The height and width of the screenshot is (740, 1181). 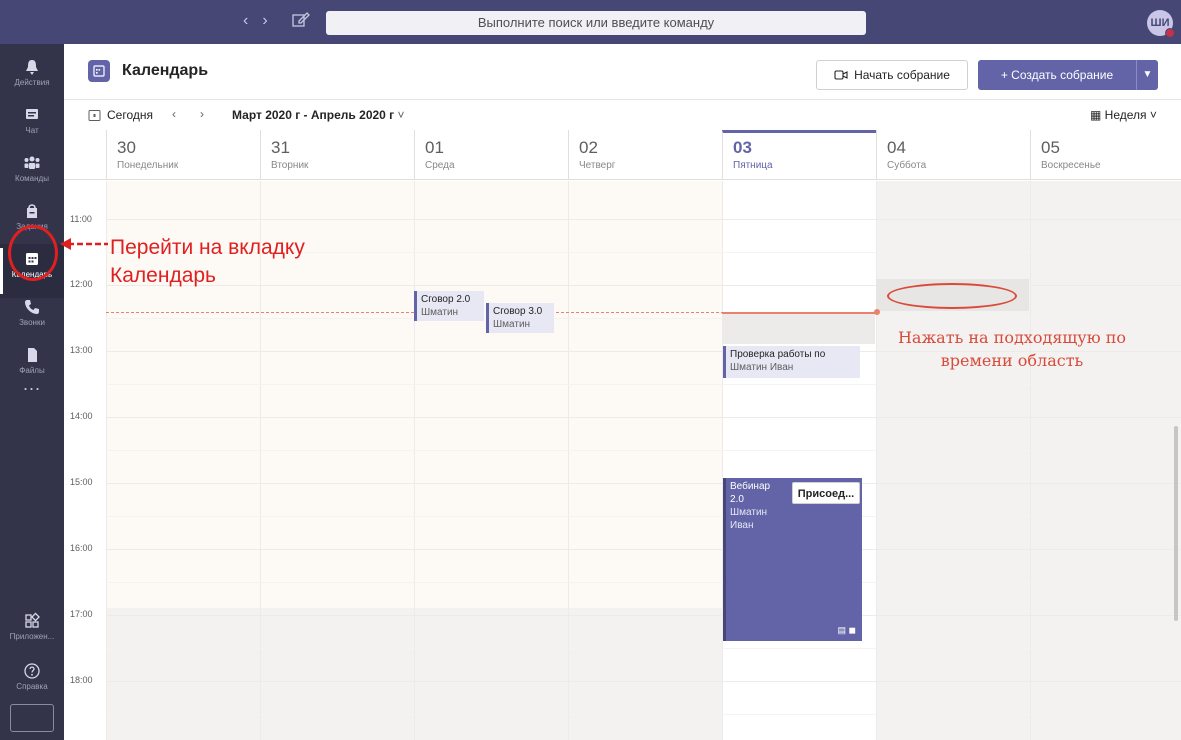 What do you see at coordinates (753, 165) in the screenshot?
I see `day-name: Пятница` at bounding box center [753, 165].